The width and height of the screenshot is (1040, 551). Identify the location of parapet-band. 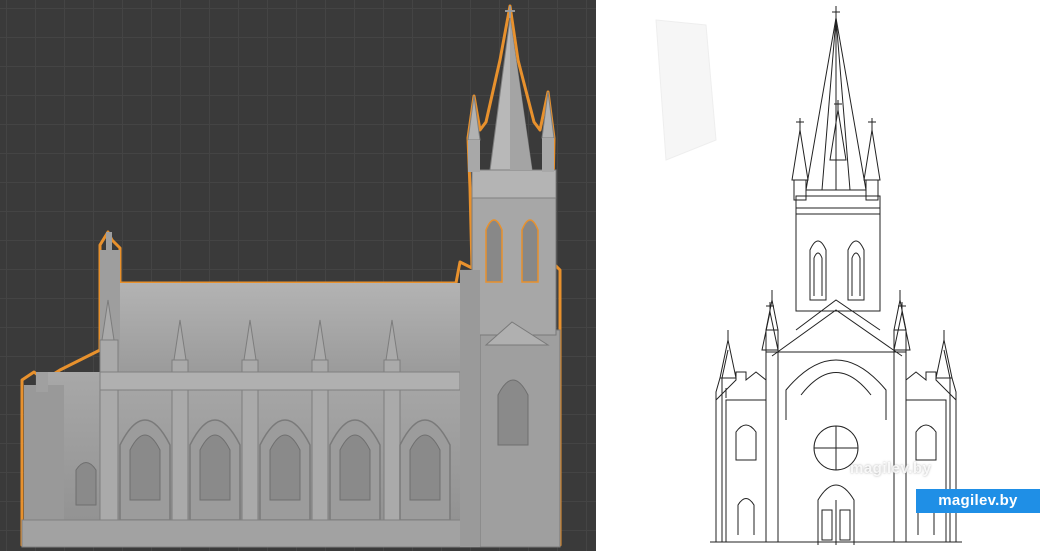
(280, 381).